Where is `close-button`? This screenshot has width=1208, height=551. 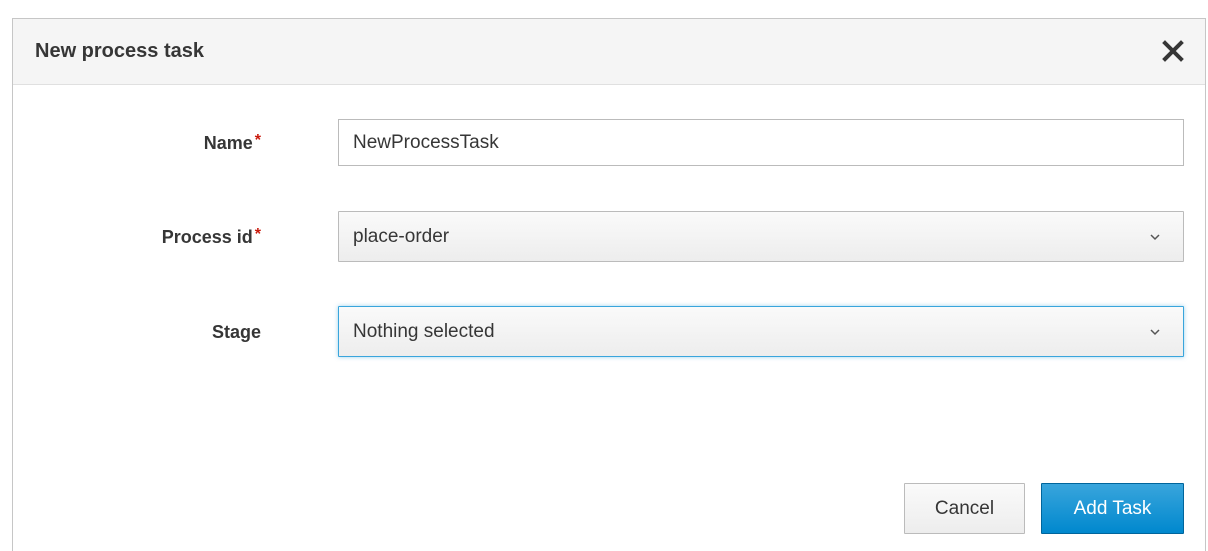
close-button is located at coordinates (1173, 51).